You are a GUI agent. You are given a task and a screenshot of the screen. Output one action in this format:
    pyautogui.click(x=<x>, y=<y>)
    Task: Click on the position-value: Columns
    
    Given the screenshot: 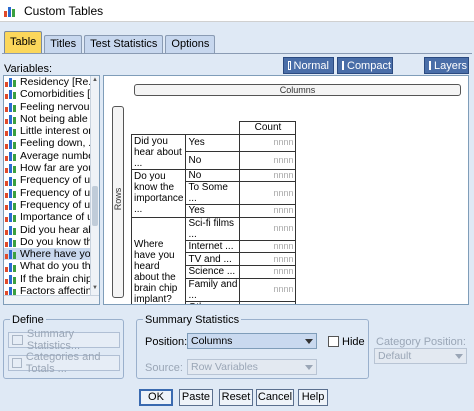 What is the action you would take?
    pyautogui.click(x=212, y=341)
    